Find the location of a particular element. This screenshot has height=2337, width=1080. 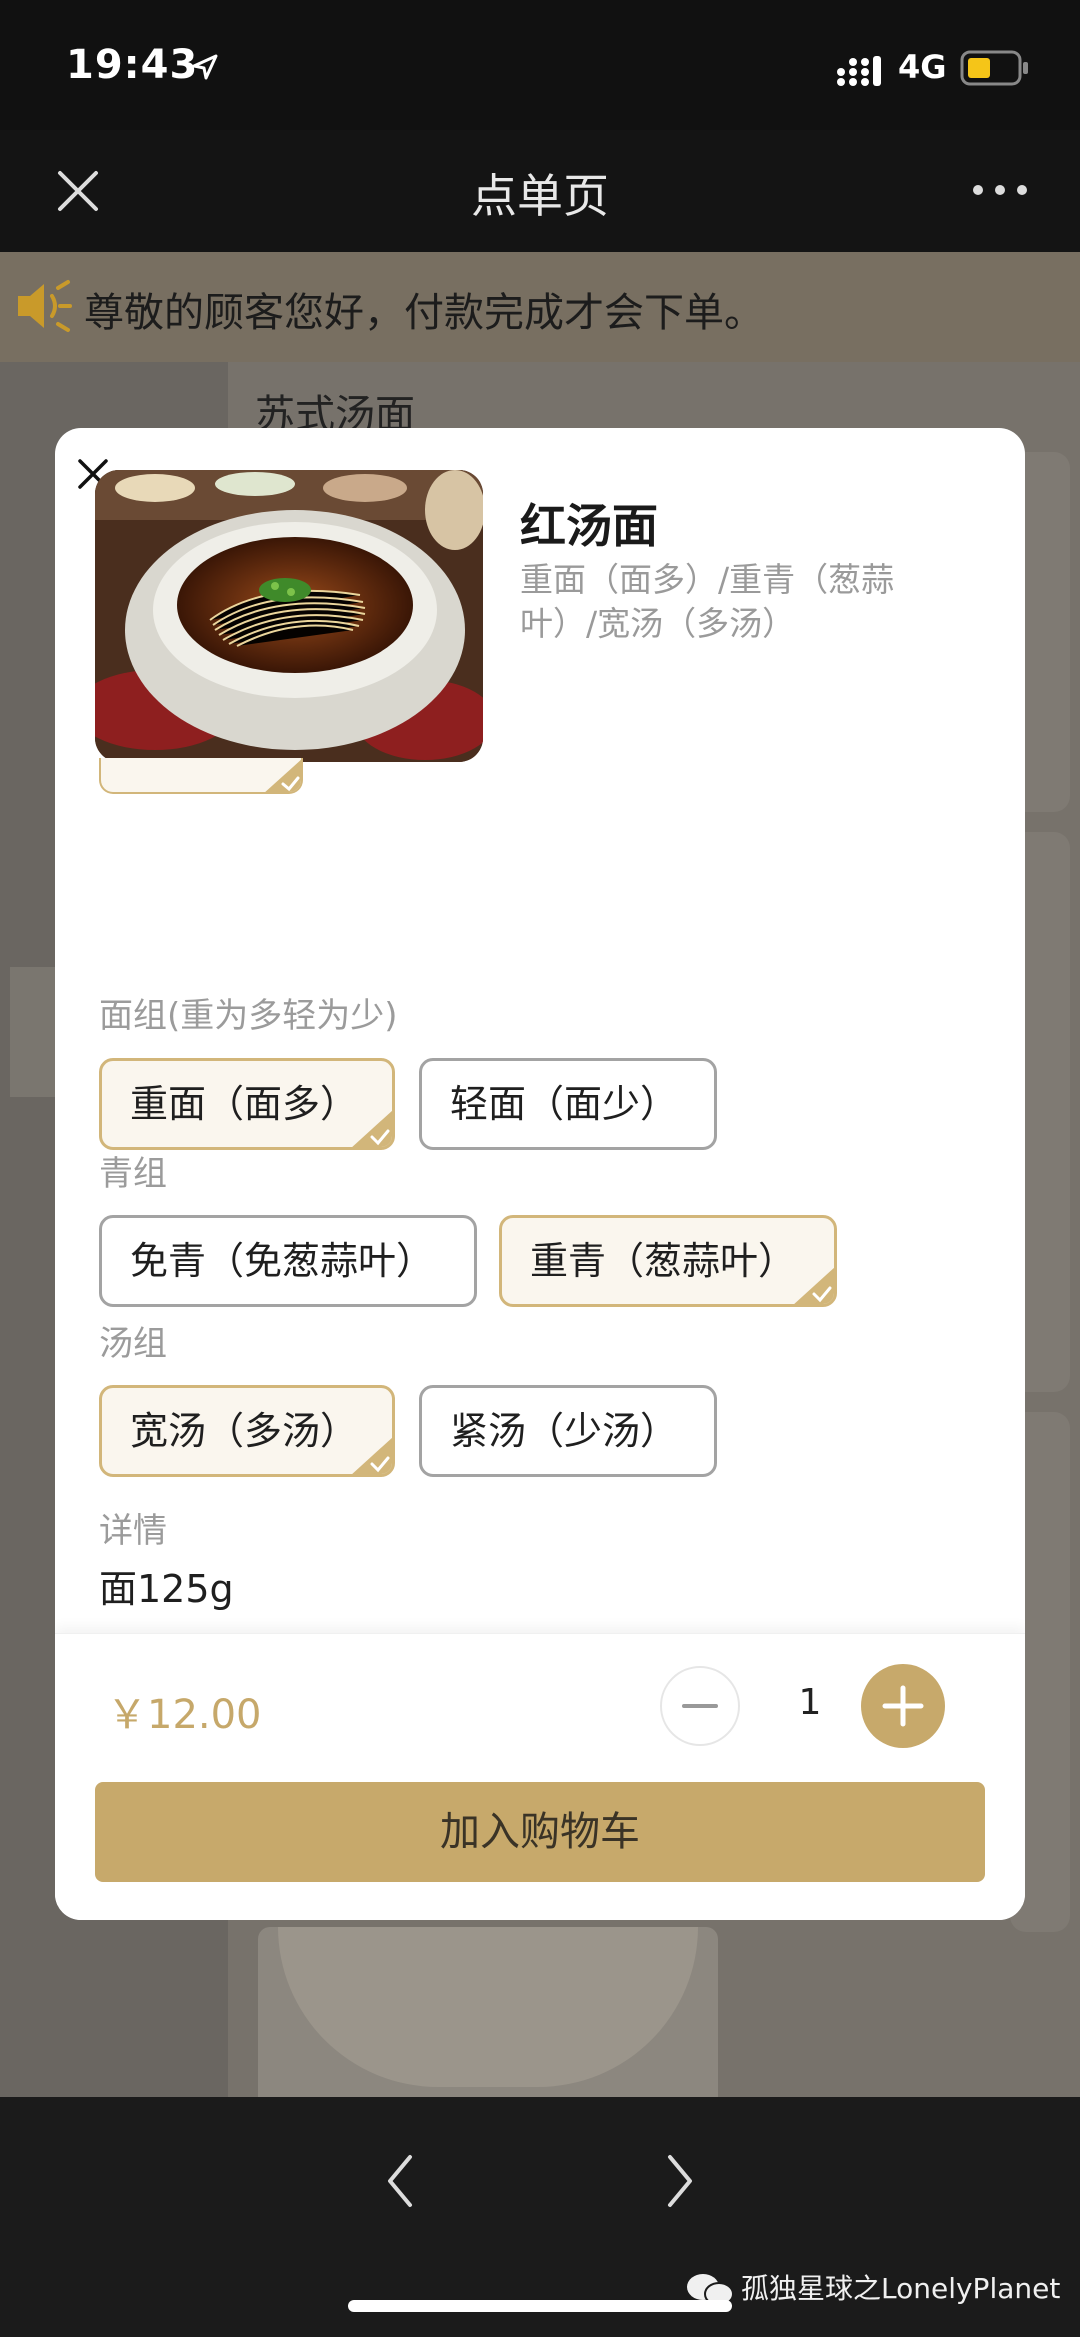

detail-text: 面125g is located at coordinates (166, 1589).